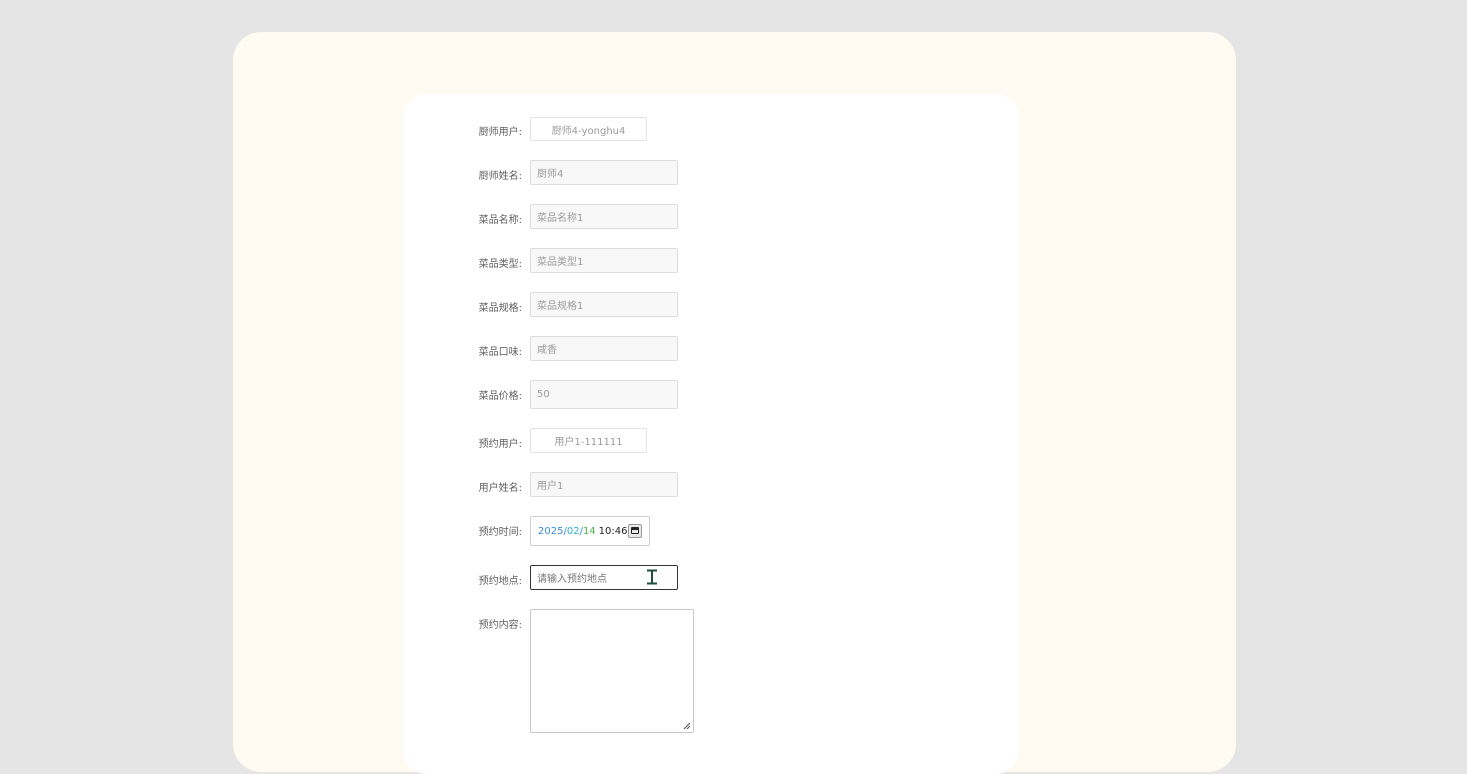  What do you see at coordinates (604, 394) in the screenshot?
I see `dish-price-field: 50` at bounding box center [604, 394].